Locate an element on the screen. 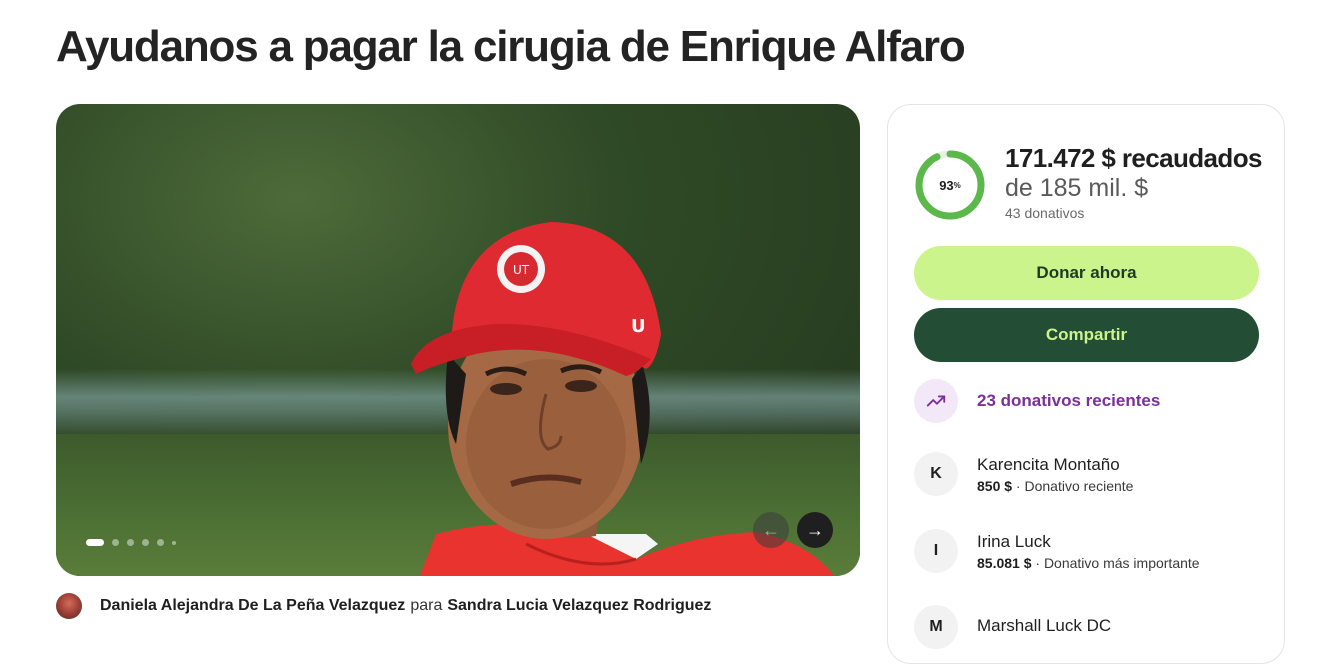 Image resolution: width=1319 pixels, height=664 pixels. donor-avatar: M is located at coordinates (936, 627).